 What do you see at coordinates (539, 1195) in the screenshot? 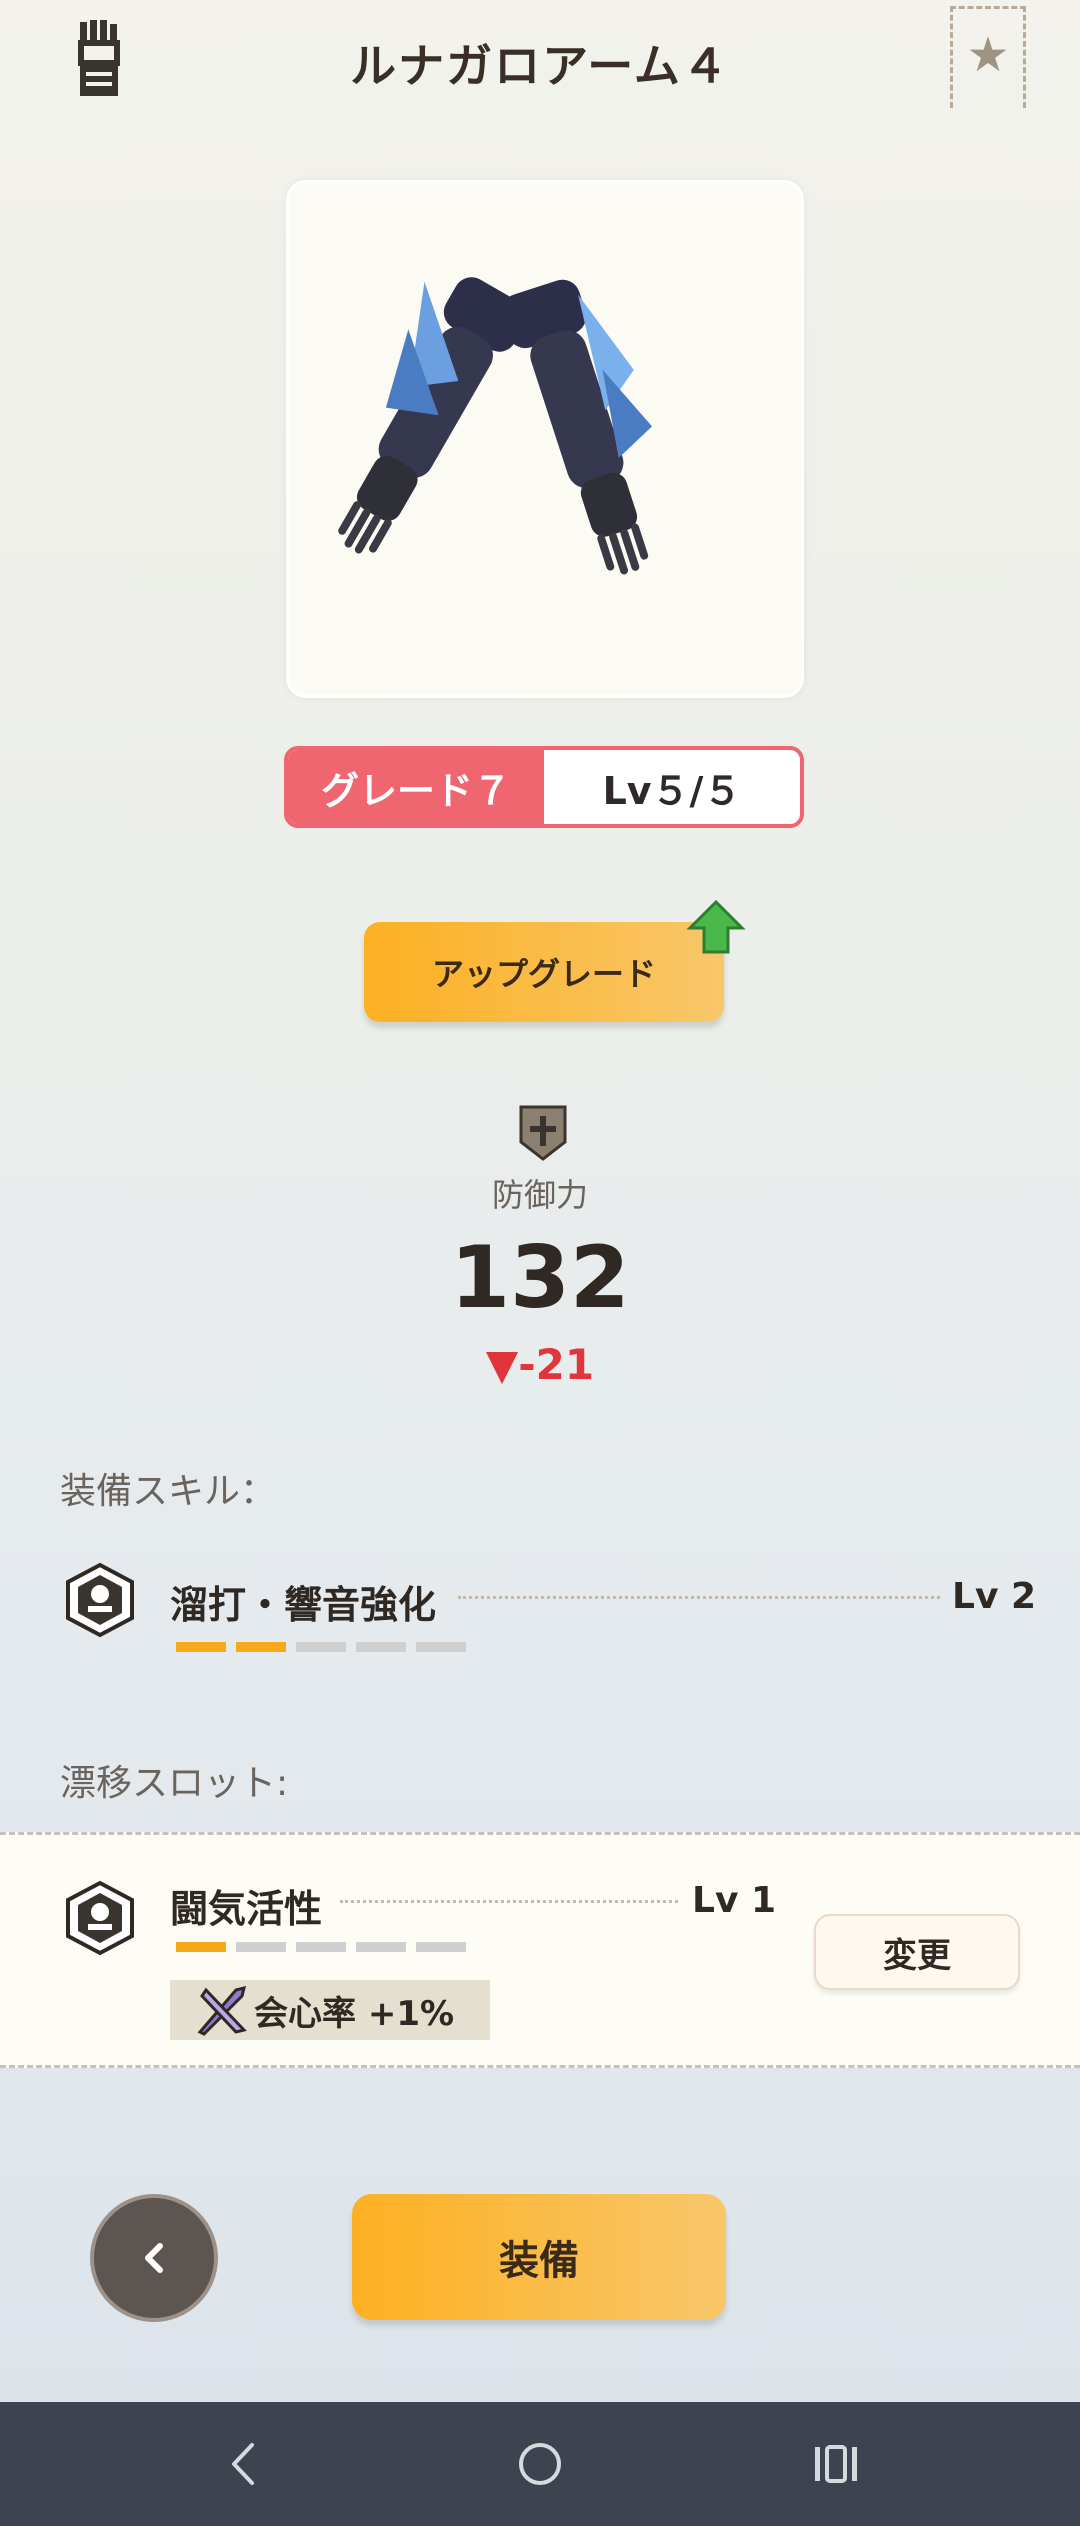
I see `defense-label: 防御力` at bounding box center [539, 1195].